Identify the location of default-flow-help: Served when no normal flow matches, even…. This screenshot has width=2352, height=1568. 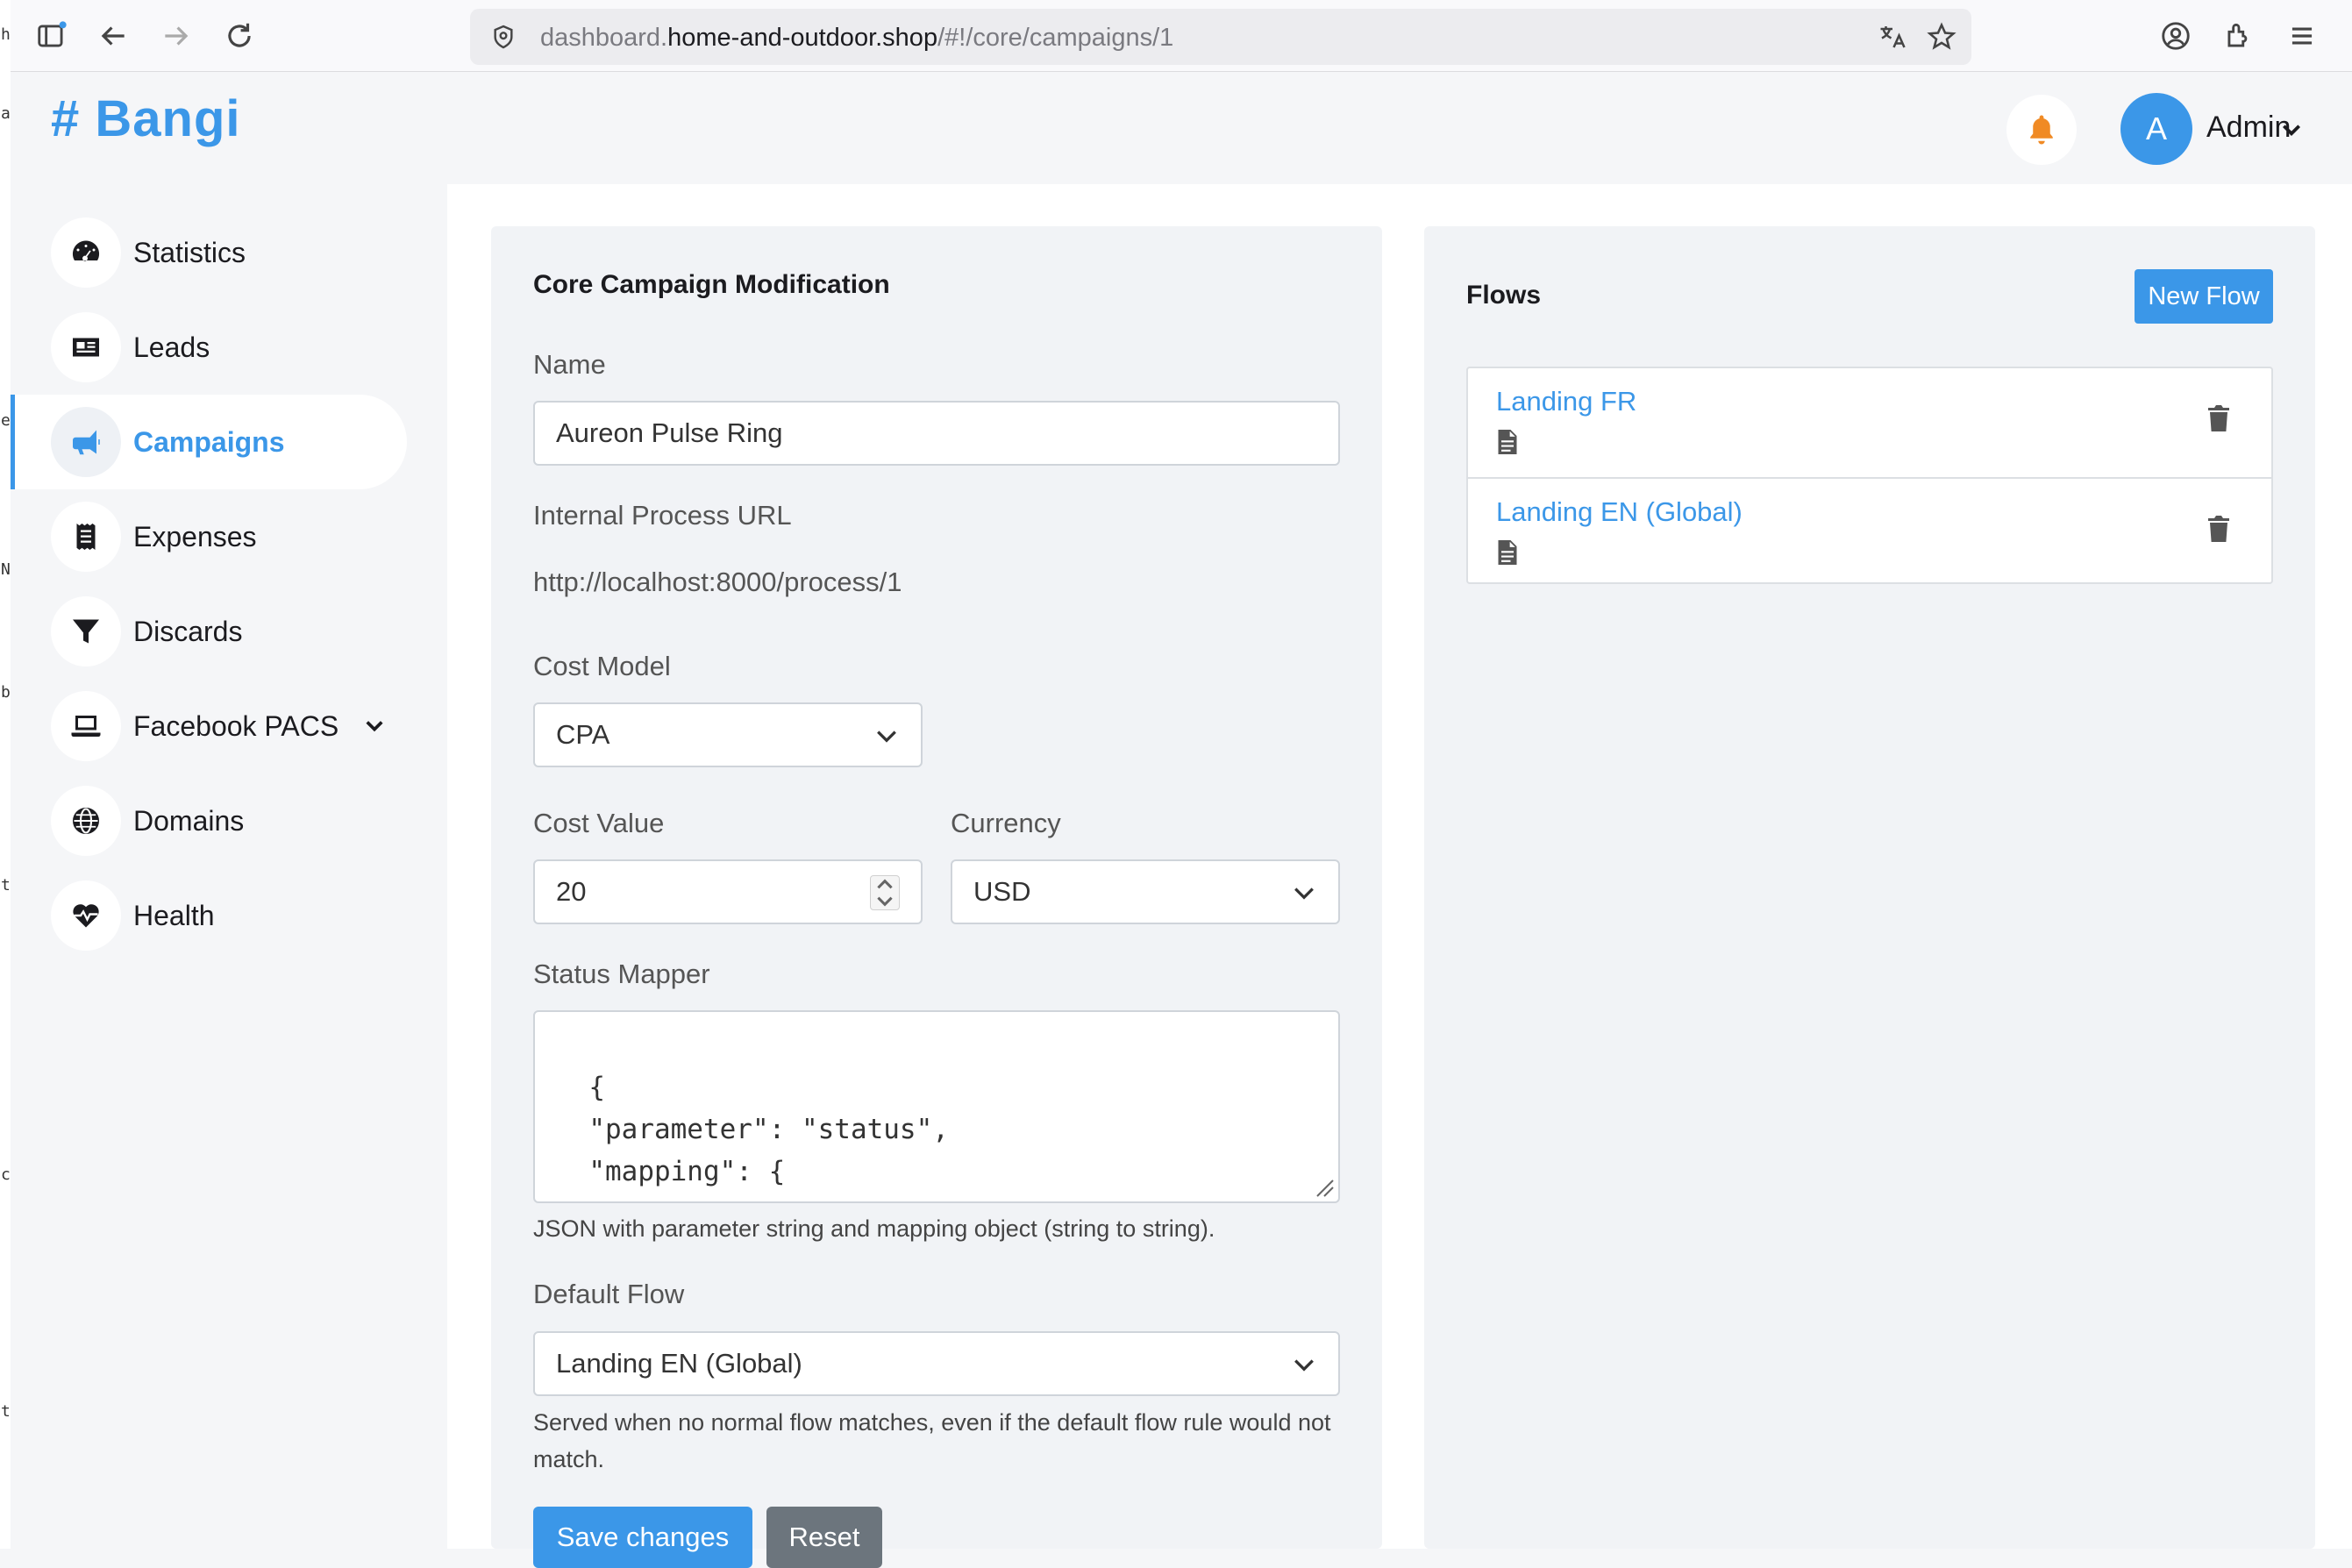
(932, 1440).